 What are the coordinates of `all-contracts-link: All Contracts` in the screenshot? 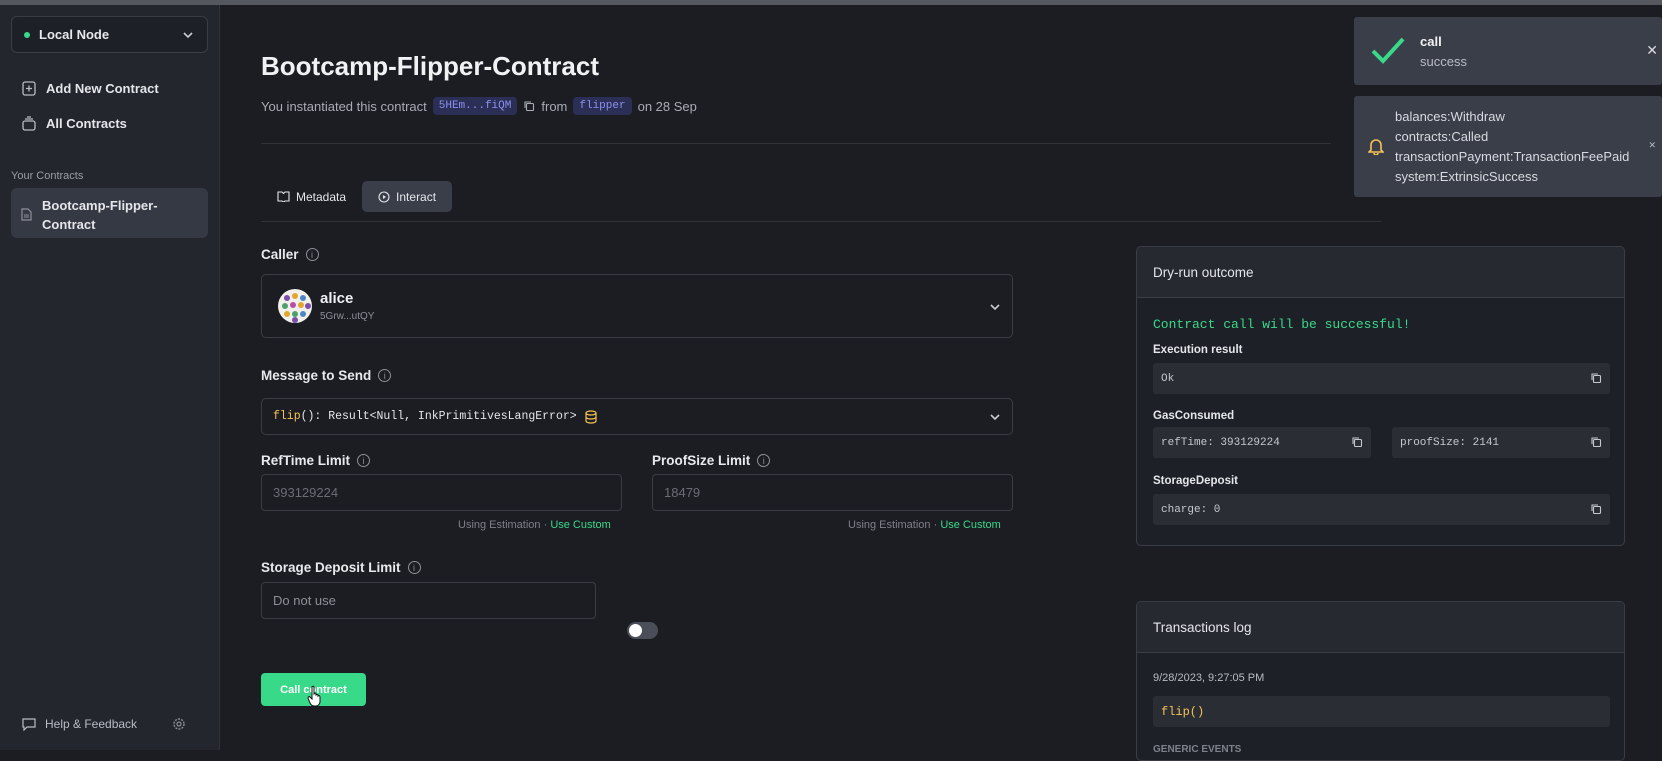 It's located at (74, 123).